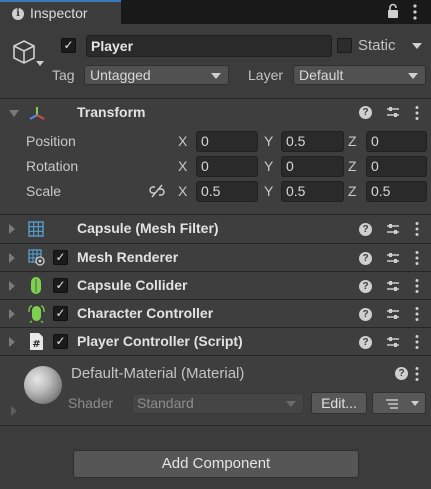 The width and height of the screenshot is (431, 489). I want to click on component-mesh-filter: Capsule (Mesh Filter) ?, so click(215, 228).